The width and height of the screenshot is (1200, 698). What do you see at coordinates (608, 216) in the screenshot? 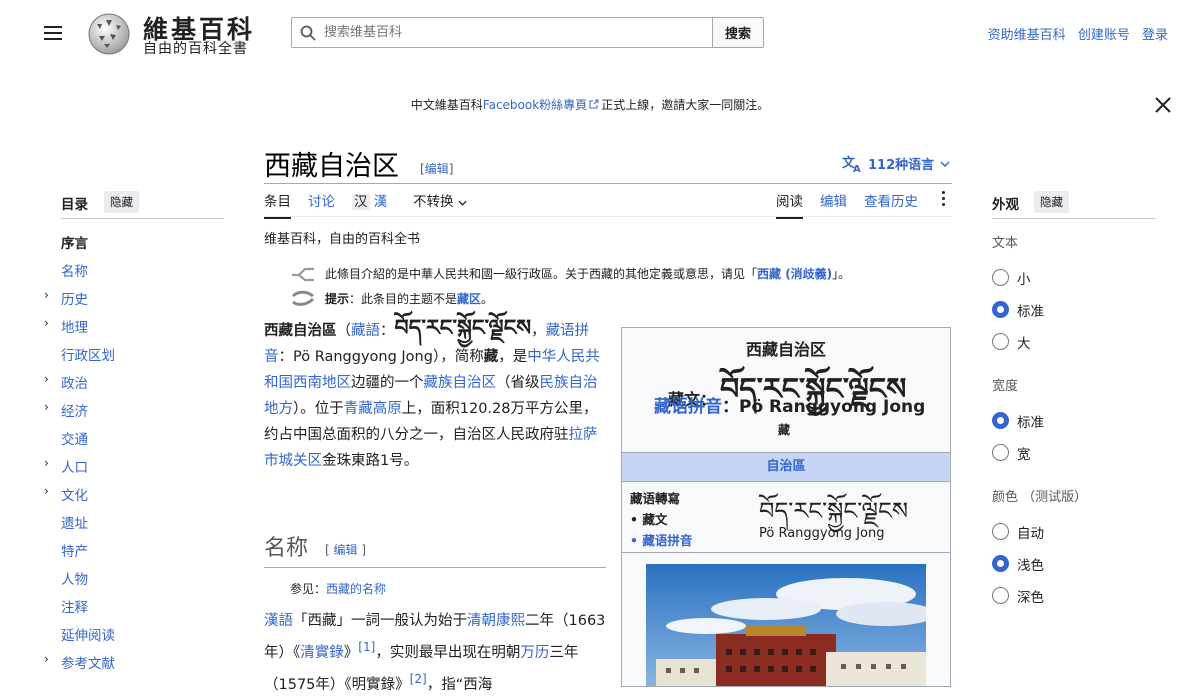
I see `tabs-divider` at bounding box center [608, 216].